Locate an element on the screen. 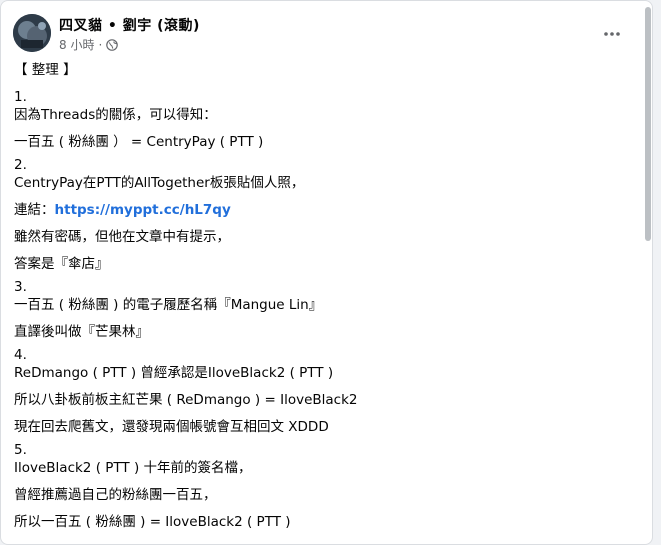 This screenshot has height=545, width=661. post-link: https://myppt.cc/hL7qy is located at coordinates (143, 210).